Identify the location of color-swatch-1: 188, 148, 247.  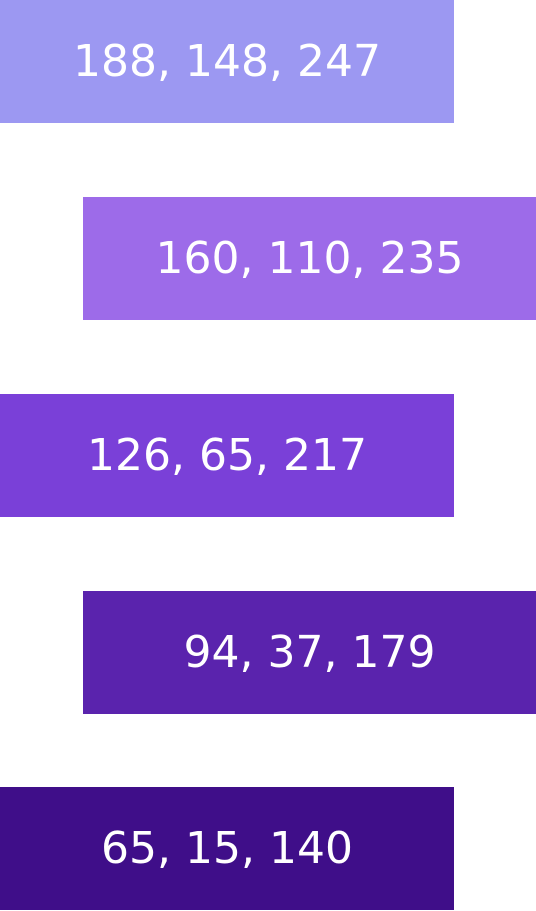
(227, 61).